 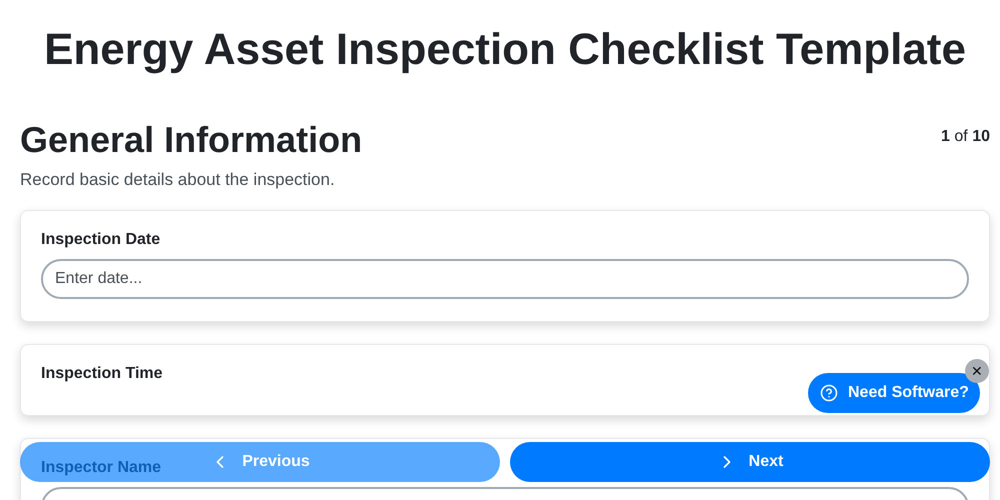 I want to click on section-title: General Information, so click(x=191, y=140).